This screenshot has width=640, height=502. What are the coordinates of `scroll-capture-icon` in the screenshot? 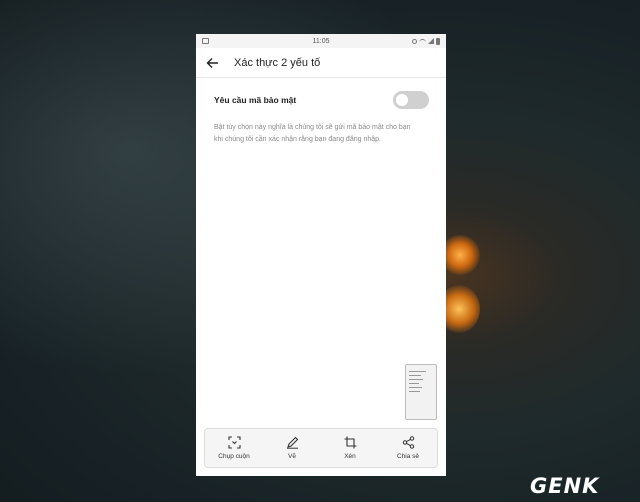 It's located at (234, 442).